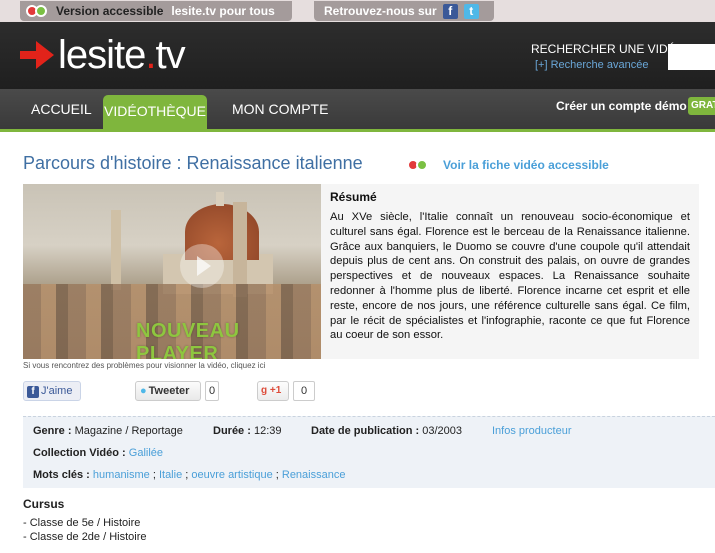  Describe the element at coordinates (44, 504) in the screenshot. I see `cursus-heading: Cursus` at that location.